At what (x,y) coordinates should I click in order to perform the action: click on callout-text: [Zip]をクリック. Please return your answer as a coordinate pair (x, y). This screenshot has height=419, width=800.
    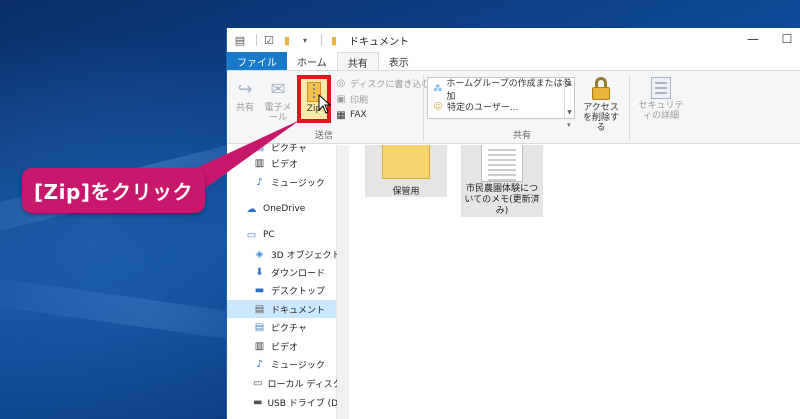
    Looking at the image, I should click on (113, 192).